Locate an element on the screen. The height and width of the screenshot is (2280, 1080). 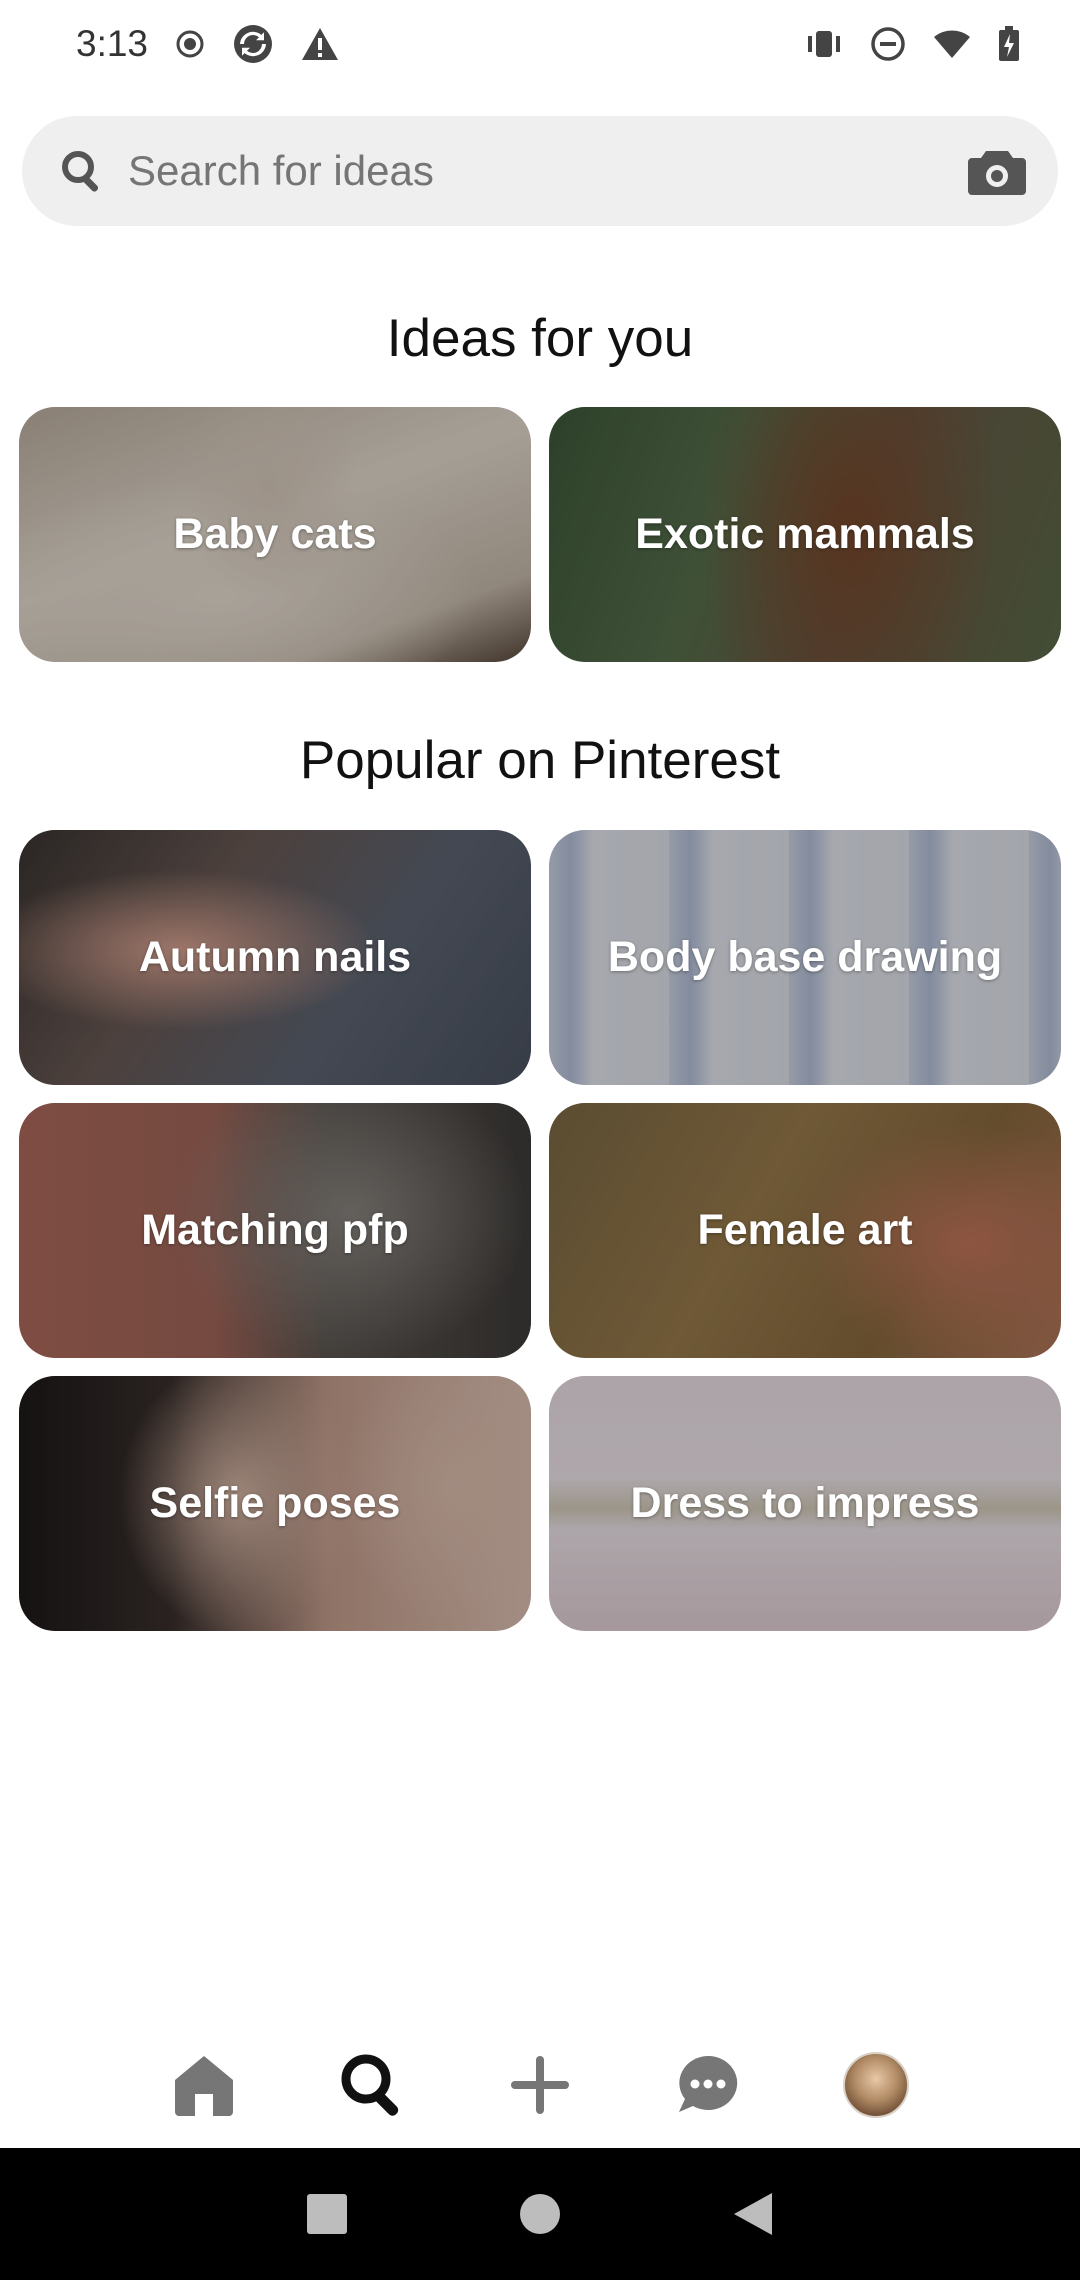
recents-button is located at coordinates (327, 2214).